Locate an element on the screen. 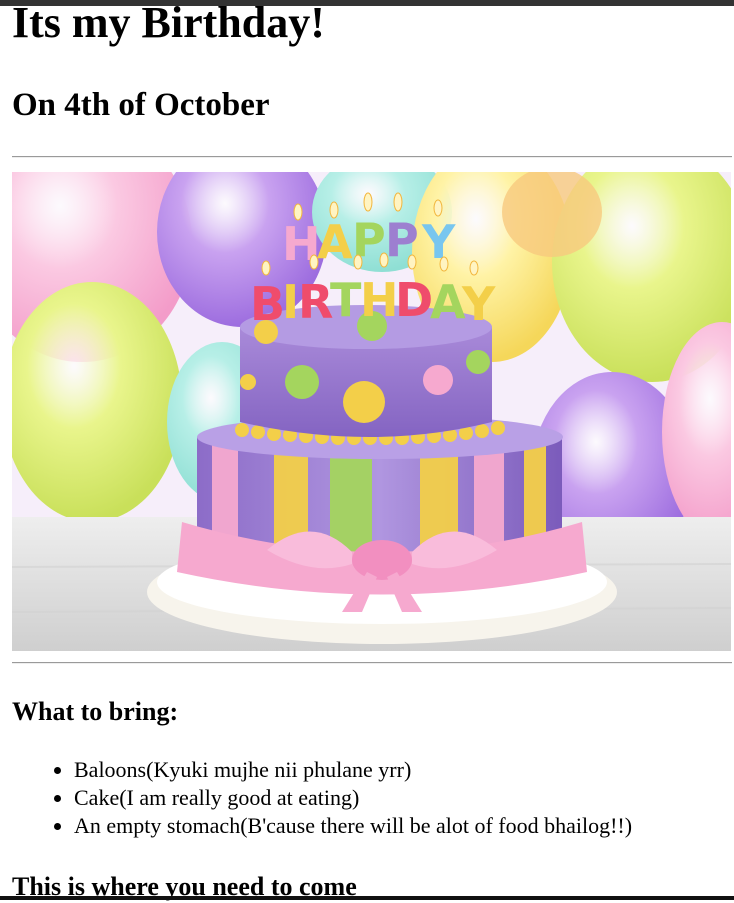 This screenshot has width=734, height=903. list-item: Baloons(Kyuki mujhe nii phulane yrr) is located at coordinates (353, 770).